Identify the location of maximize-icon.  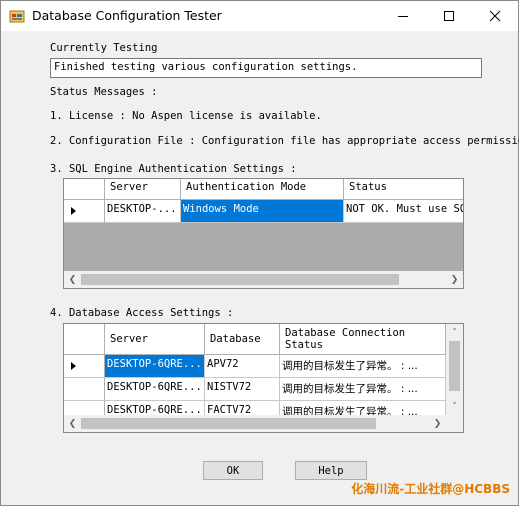
(449, 16).